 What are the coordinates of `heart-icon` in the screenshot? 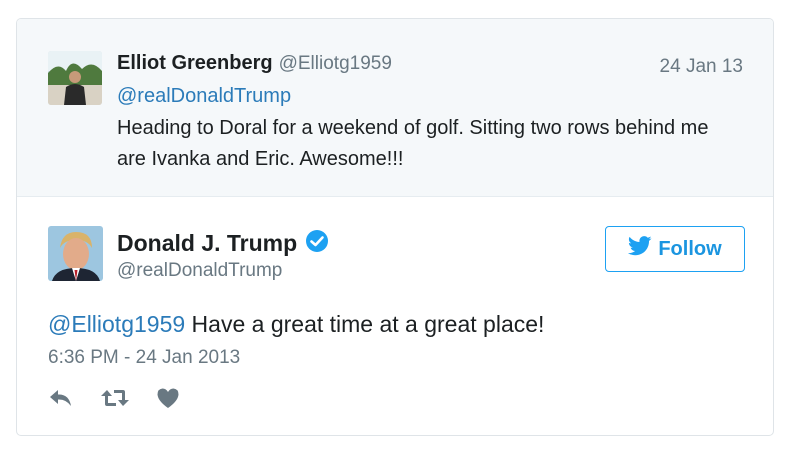 It's located at (168, 398).